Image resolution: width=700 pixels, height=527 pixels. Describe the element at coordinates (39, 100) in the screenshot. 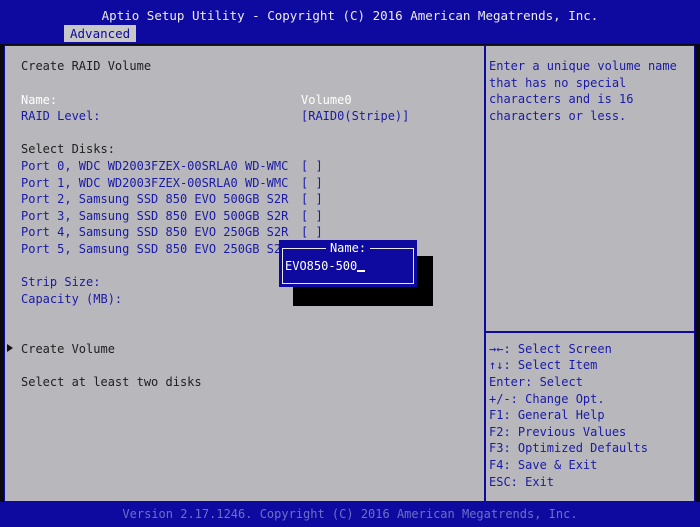

I see `name-label: Name:` at that location.